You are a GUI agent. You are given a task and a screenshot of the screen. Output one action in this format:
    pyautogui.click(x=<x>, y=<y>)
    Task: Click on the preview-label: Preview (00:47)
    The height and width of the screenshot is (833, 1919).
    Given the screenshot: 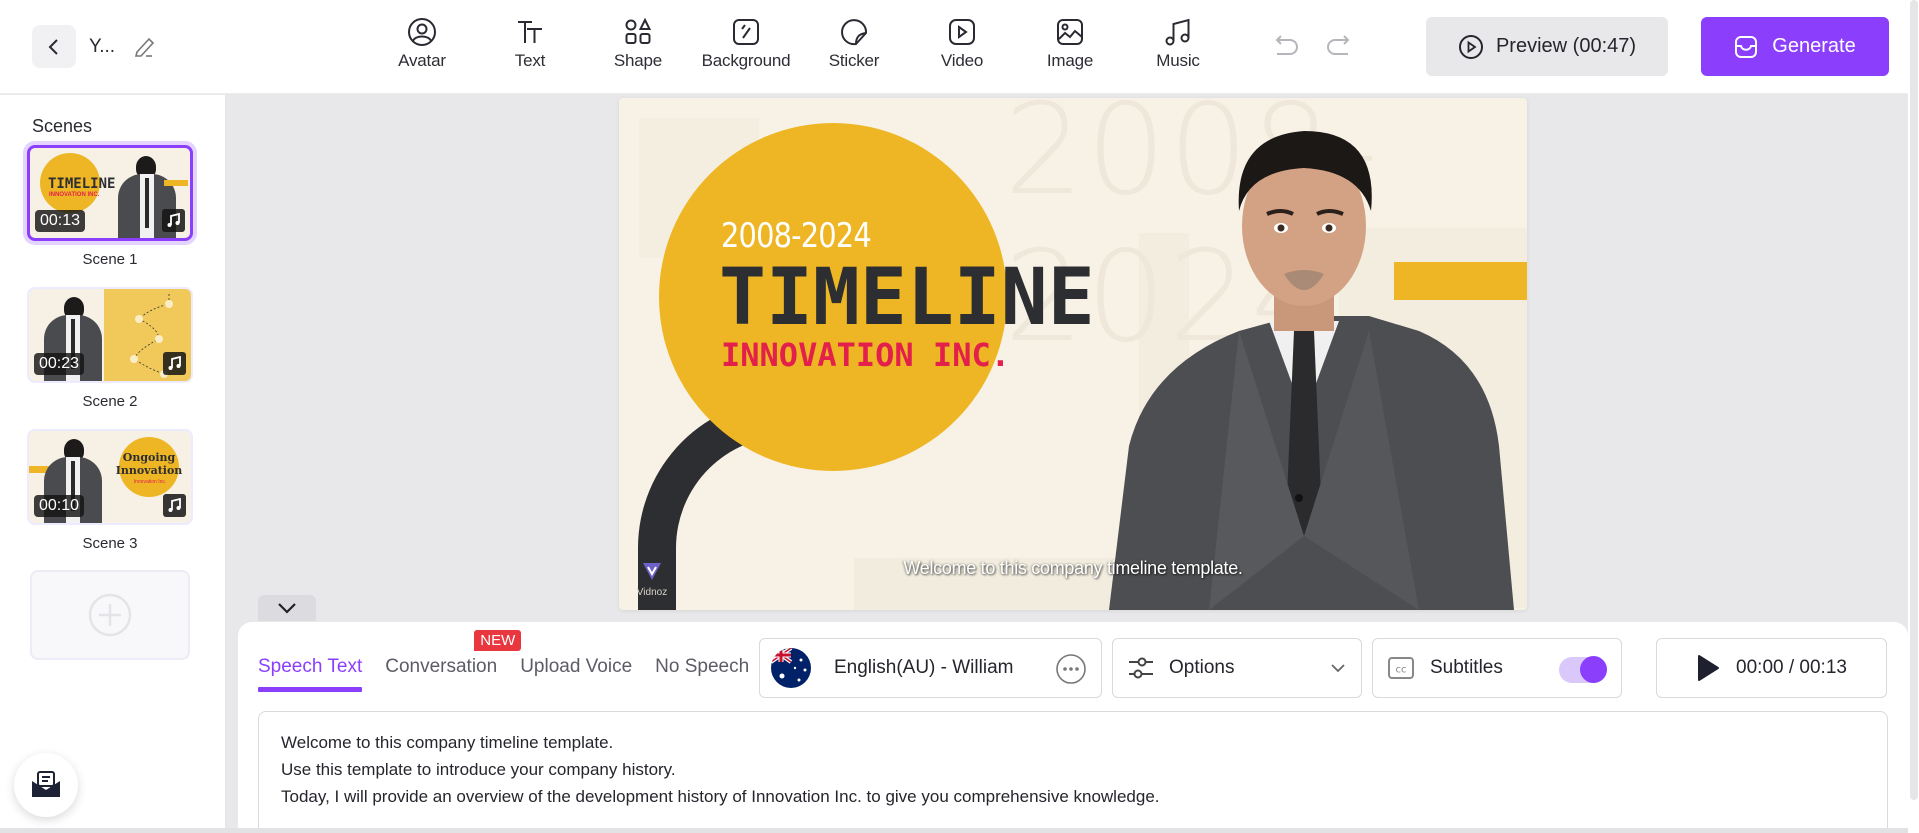 What is the action you would take?
    pyautogui.click(x=1566, y=46)
    